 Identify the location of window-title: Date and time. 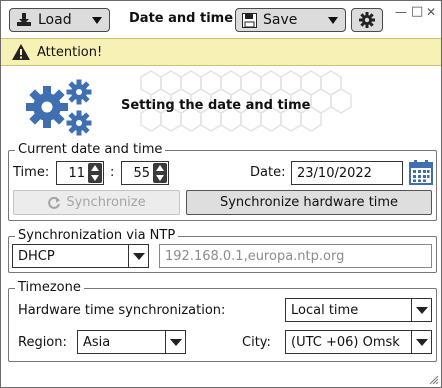
(181, 18).